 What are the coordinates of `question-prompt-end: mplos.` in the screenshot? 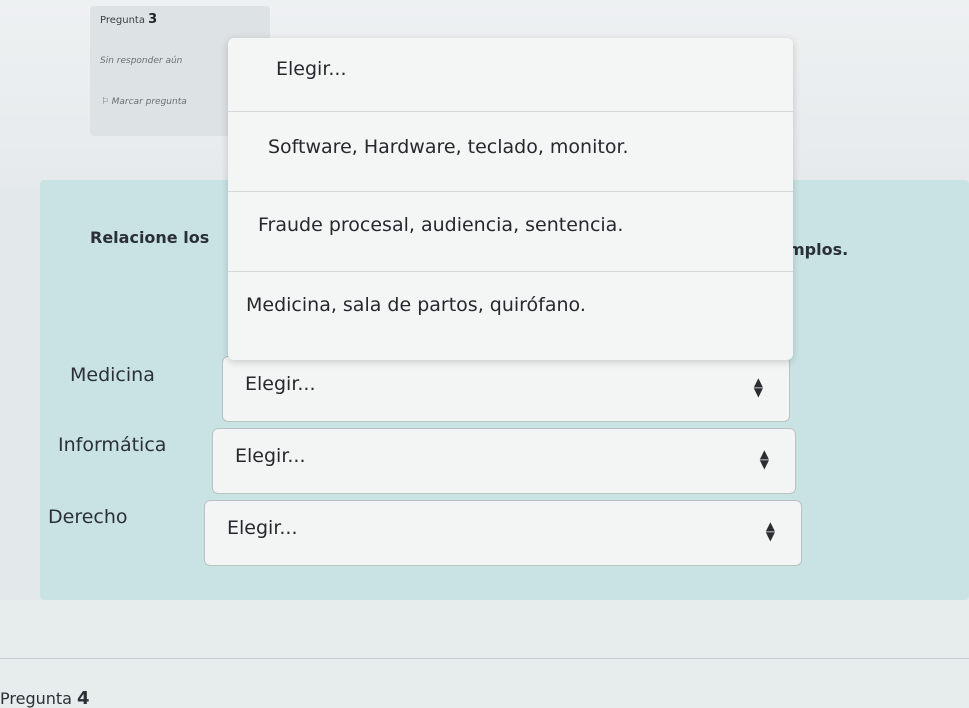 It's located at (818, 249).